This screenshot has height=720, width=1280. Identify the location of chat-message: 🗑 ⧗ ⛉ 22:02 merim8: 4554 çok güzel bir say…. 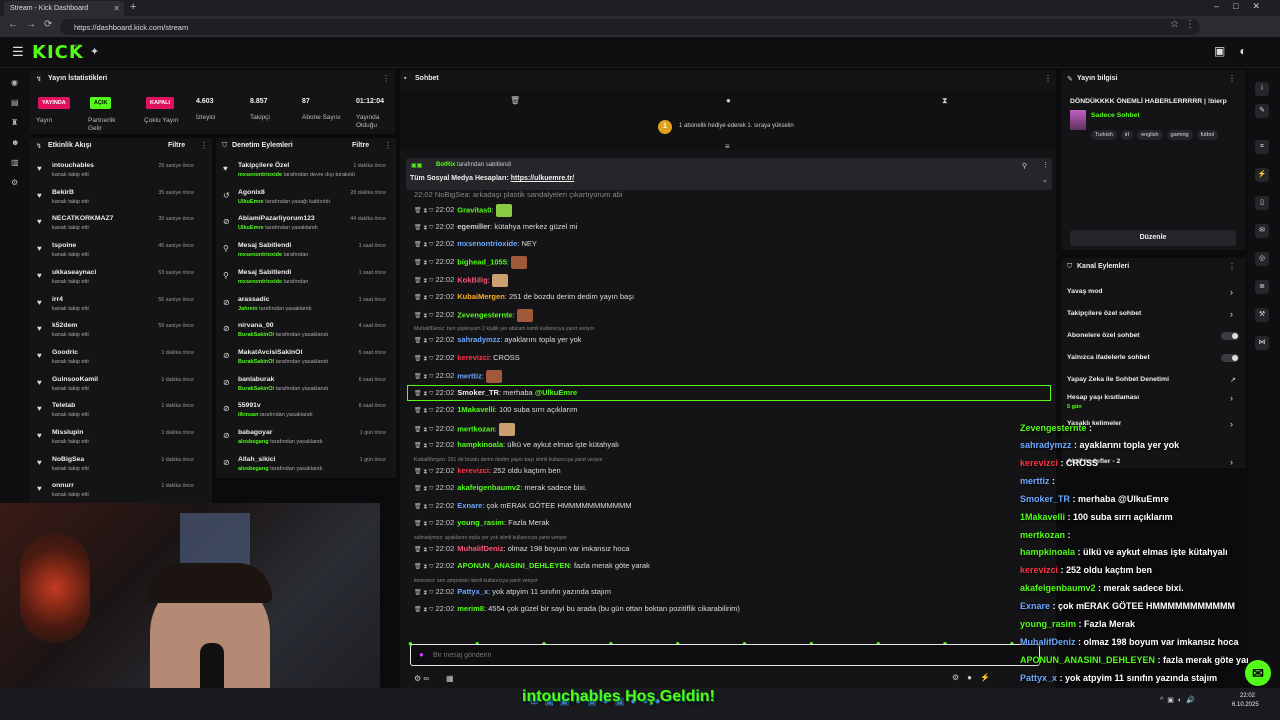
(734, 611).